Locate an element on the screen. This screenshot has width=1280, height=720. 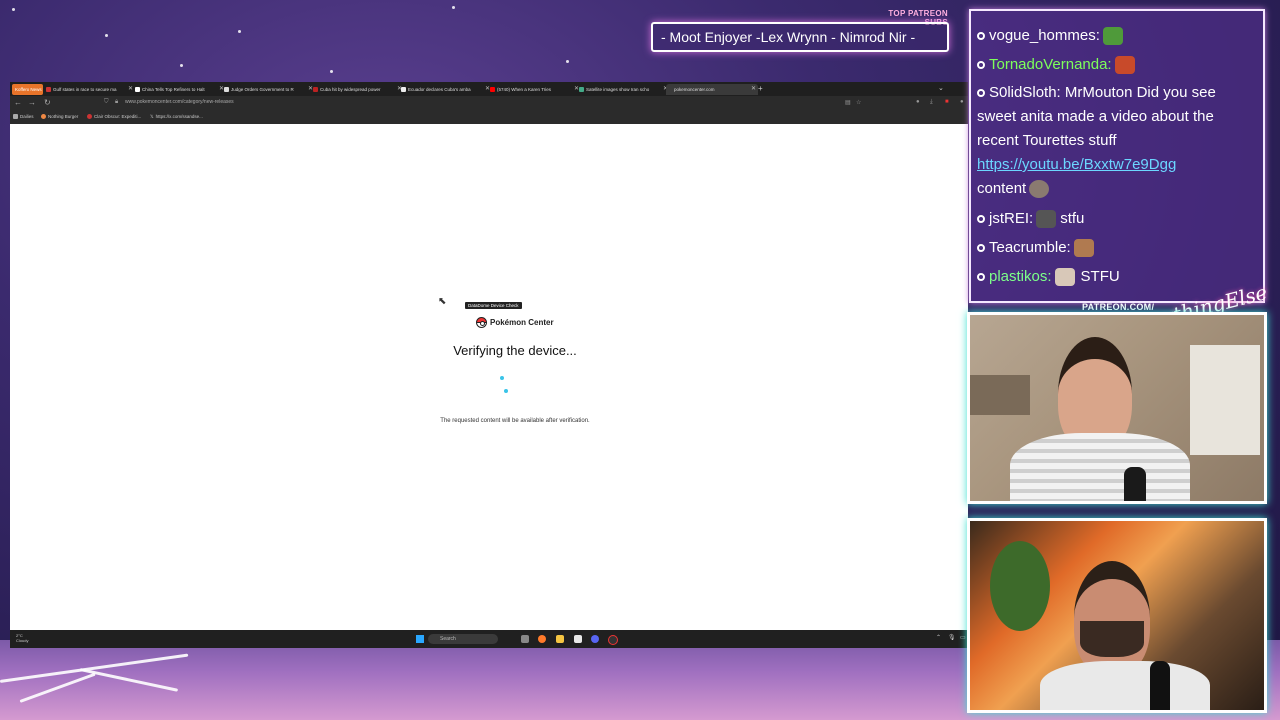
app-icon is located at coordinates (578, 639).